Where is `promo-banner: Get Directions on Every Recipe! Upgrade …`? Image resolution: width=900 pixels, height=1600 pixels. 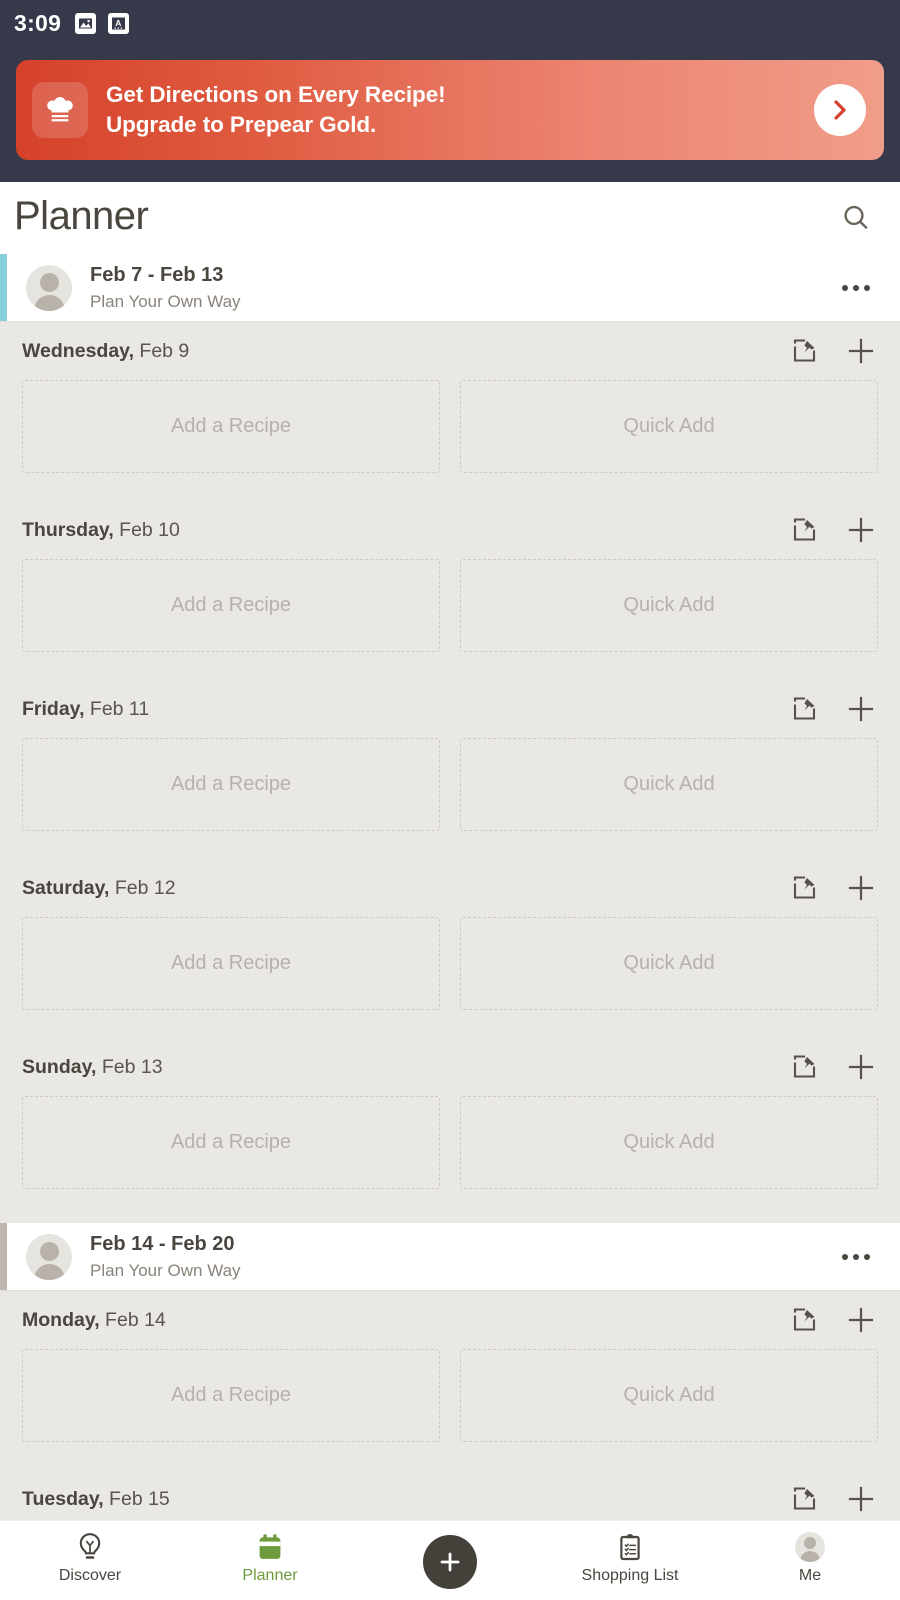
promo-banner: Get Directions on Every Recipe! Upgrade … is located at coordinates (450, 110).